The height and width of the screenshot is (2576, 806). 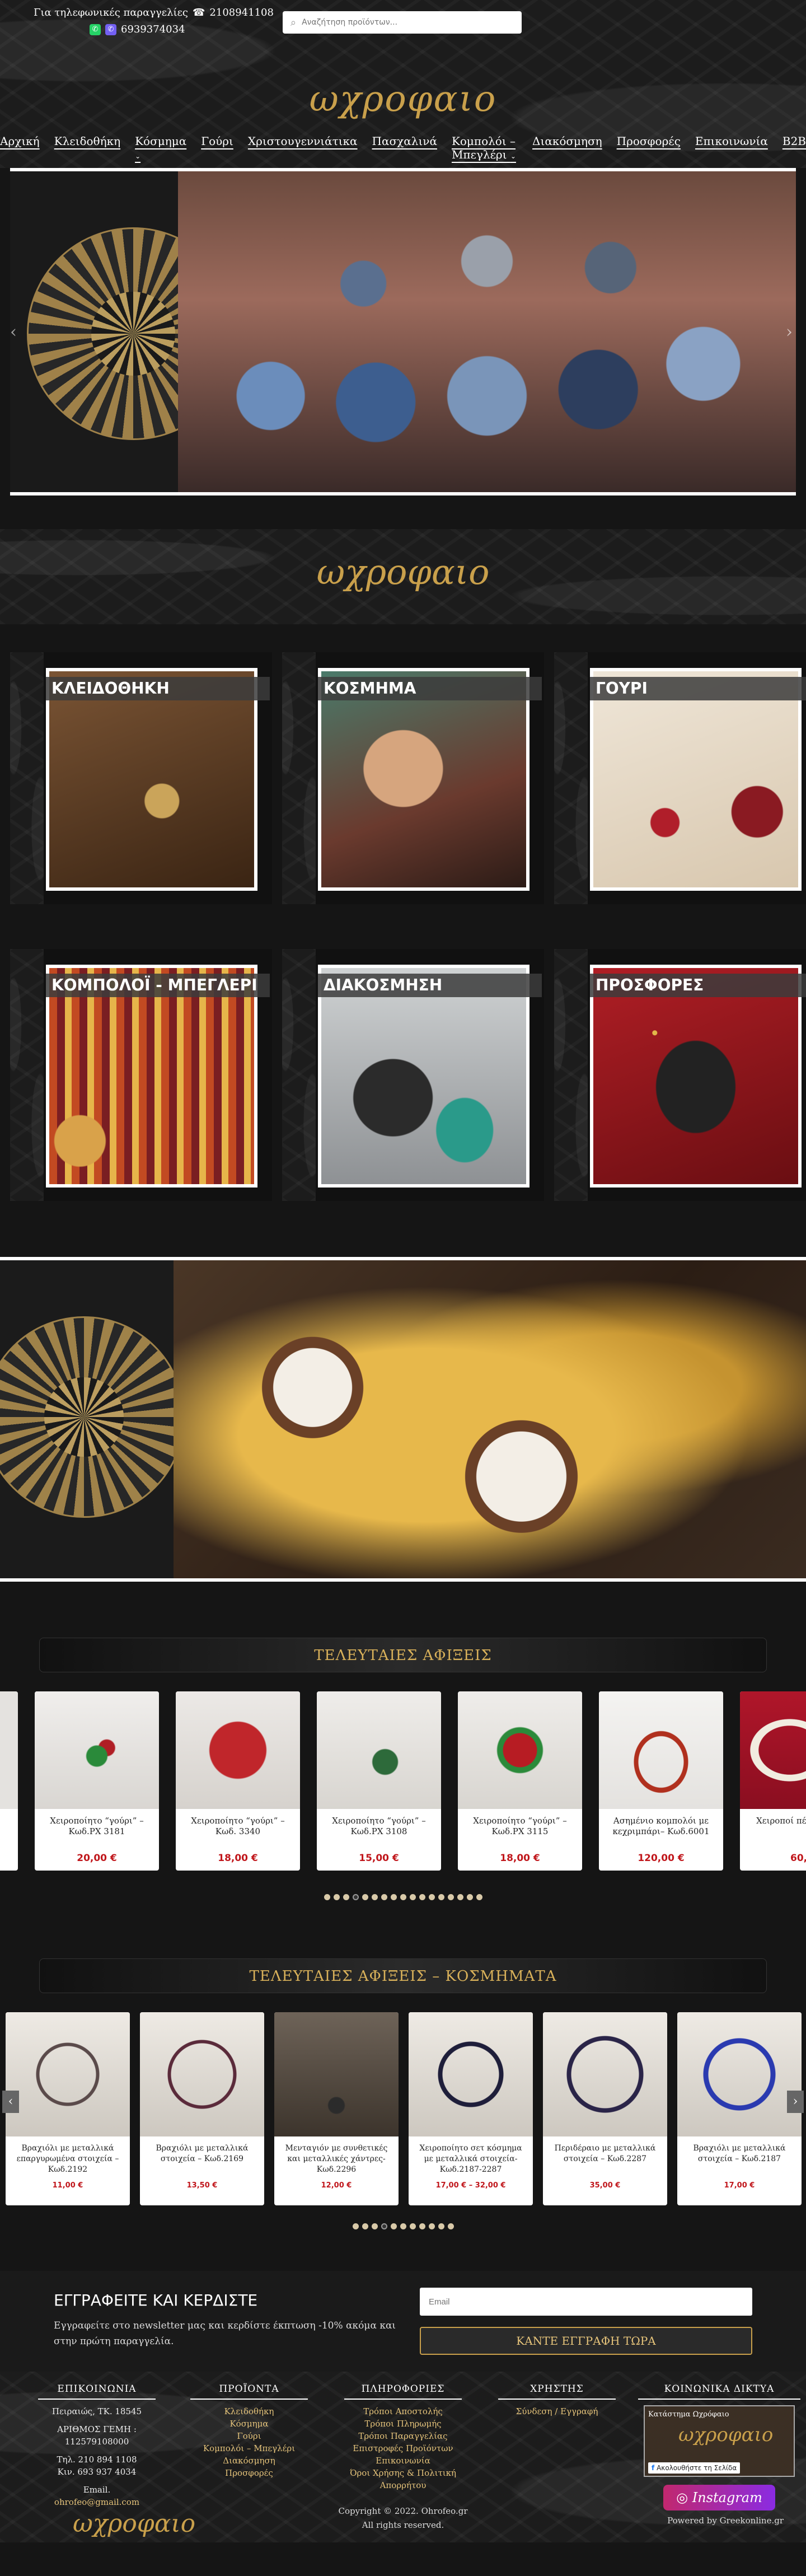 I want to click on footer-link: Επικοινωνία, so click(x=403, y=2461).